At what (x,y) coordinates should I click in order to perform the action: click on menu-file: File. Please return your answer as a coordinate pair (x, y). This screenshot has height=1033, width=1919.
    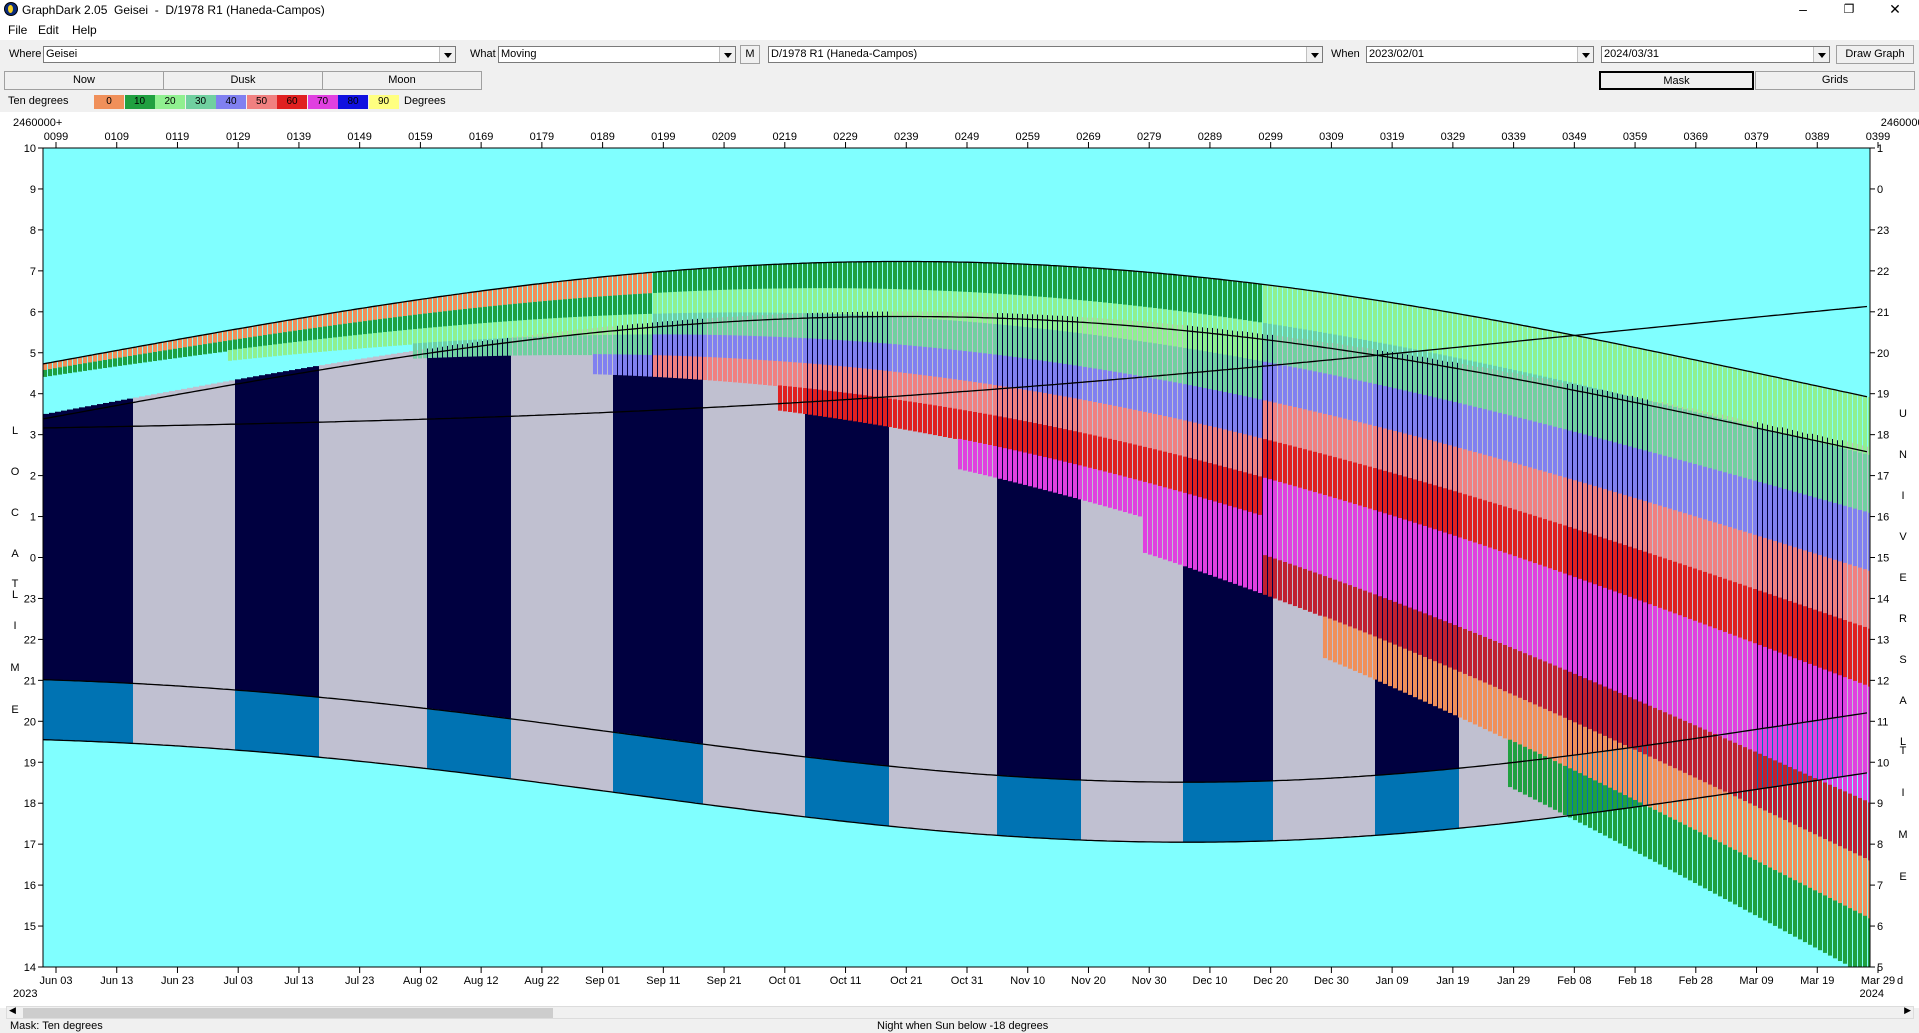
    Looking at the image, I should click on (17, 30).